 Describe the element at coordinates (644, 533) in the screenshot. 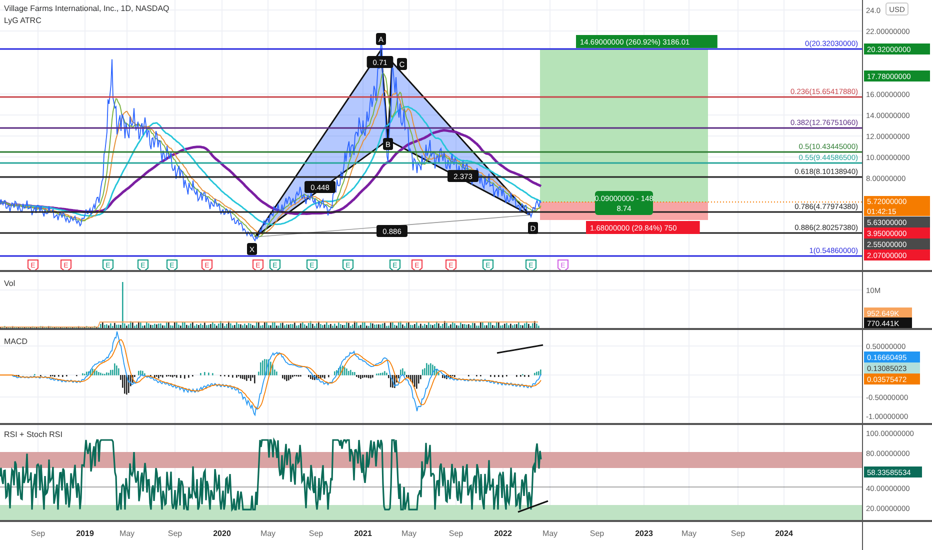

I see `time-axis-label: 2023` at that location.